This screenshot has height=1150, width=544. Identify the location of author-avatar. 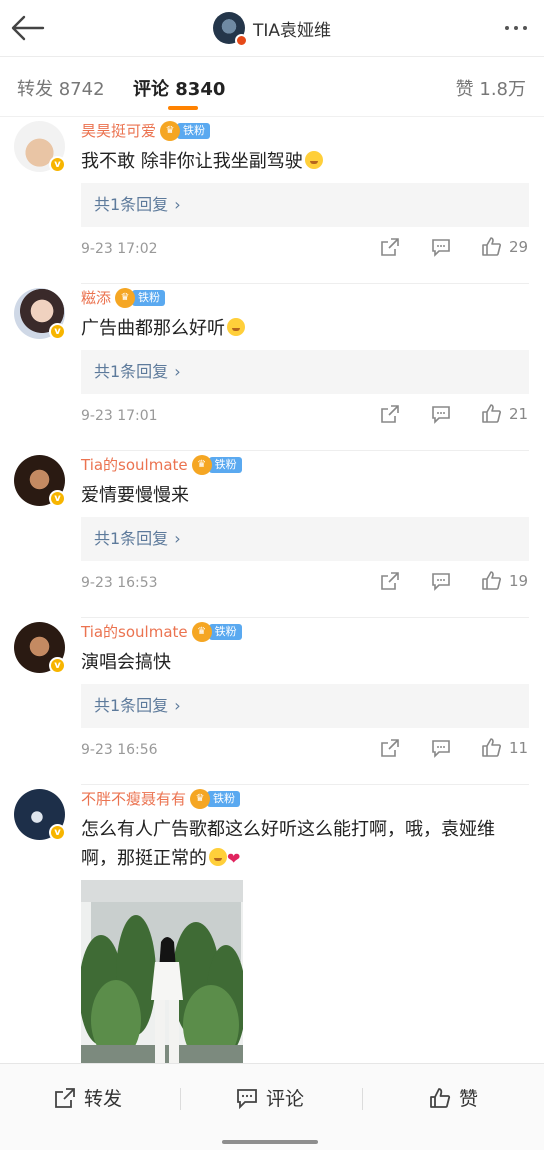
(230, 29).